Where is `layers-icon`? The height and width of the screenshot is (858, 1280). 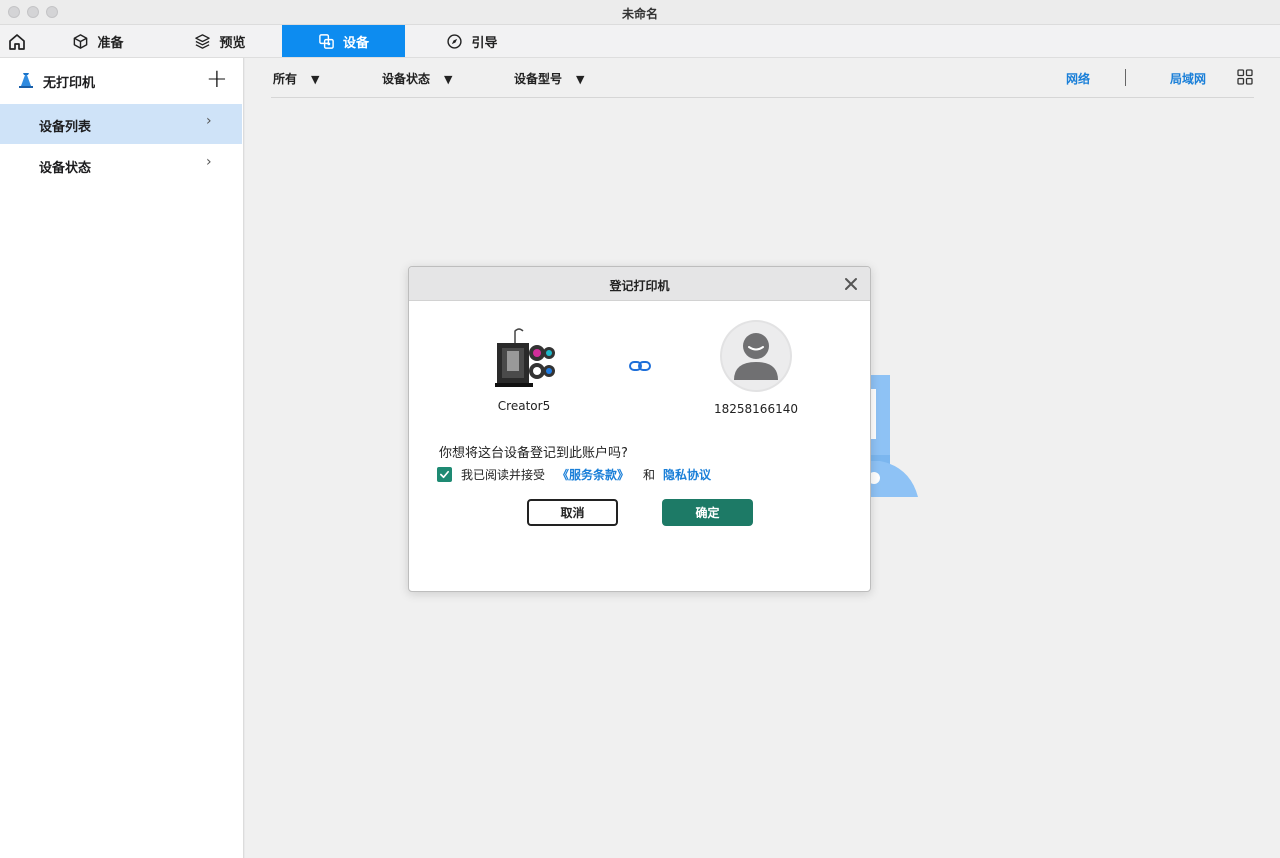
layers-icon is located at coordinates (203, 41).